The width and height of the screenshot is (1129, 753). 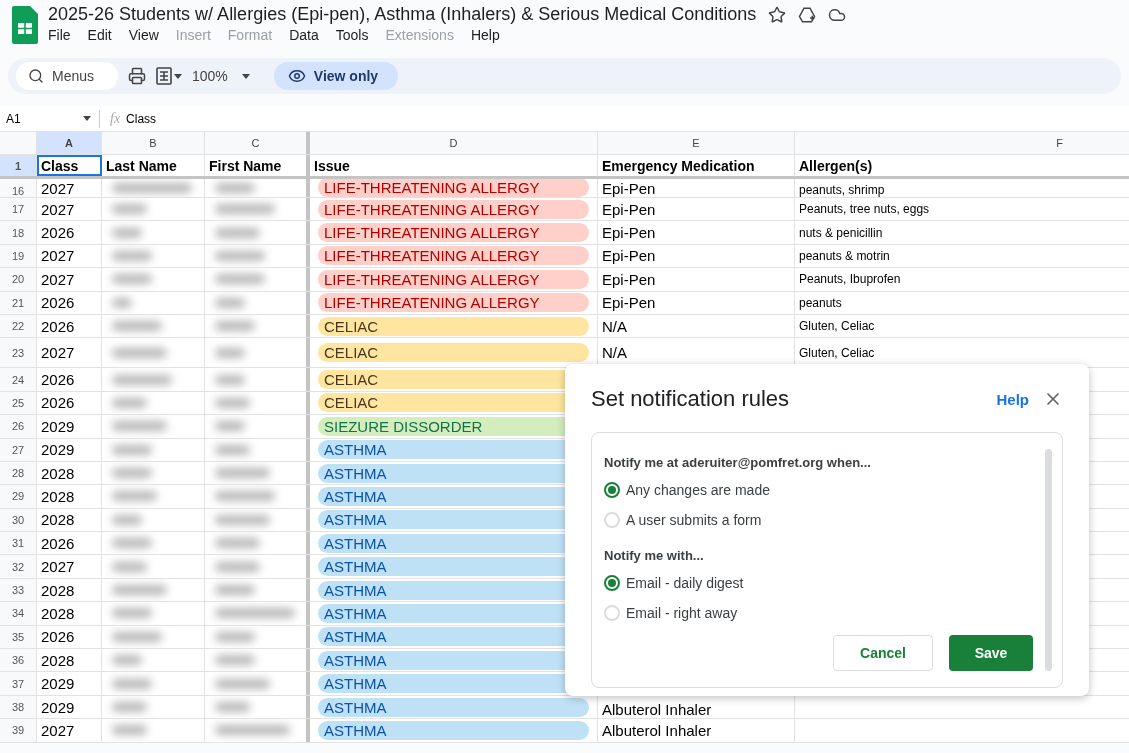 I want to click on menu-item: Data, so click(x=308, y=35).